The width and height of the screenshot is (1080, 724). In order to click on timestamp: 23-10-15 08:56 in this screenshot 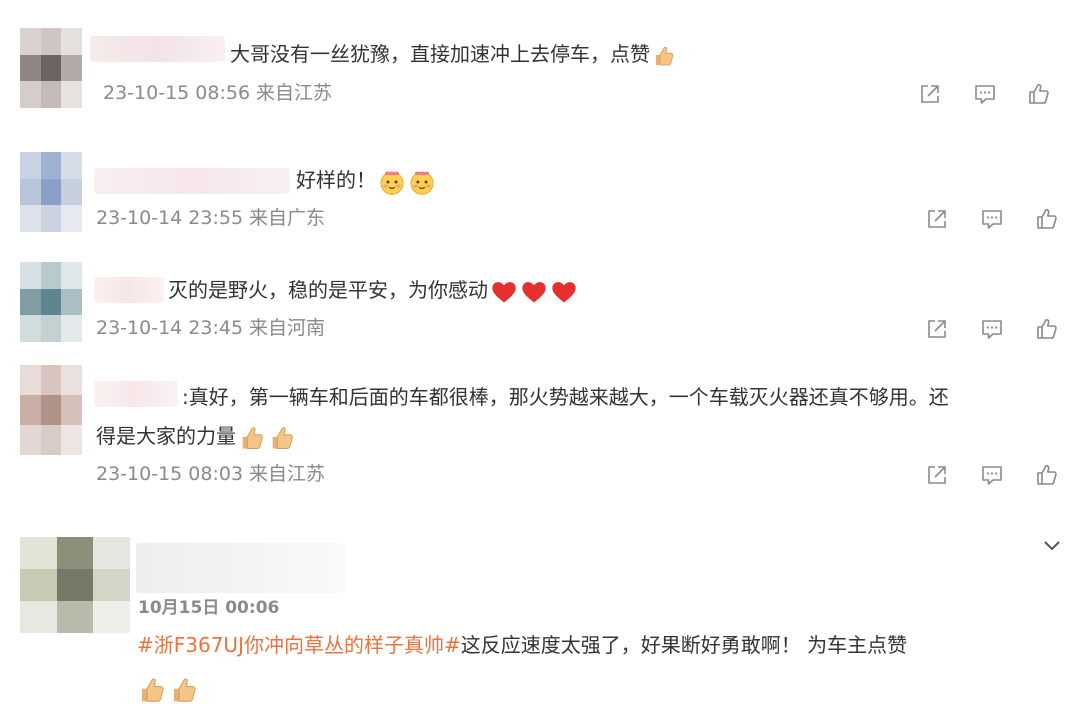, I will do `click(177, 93)`.